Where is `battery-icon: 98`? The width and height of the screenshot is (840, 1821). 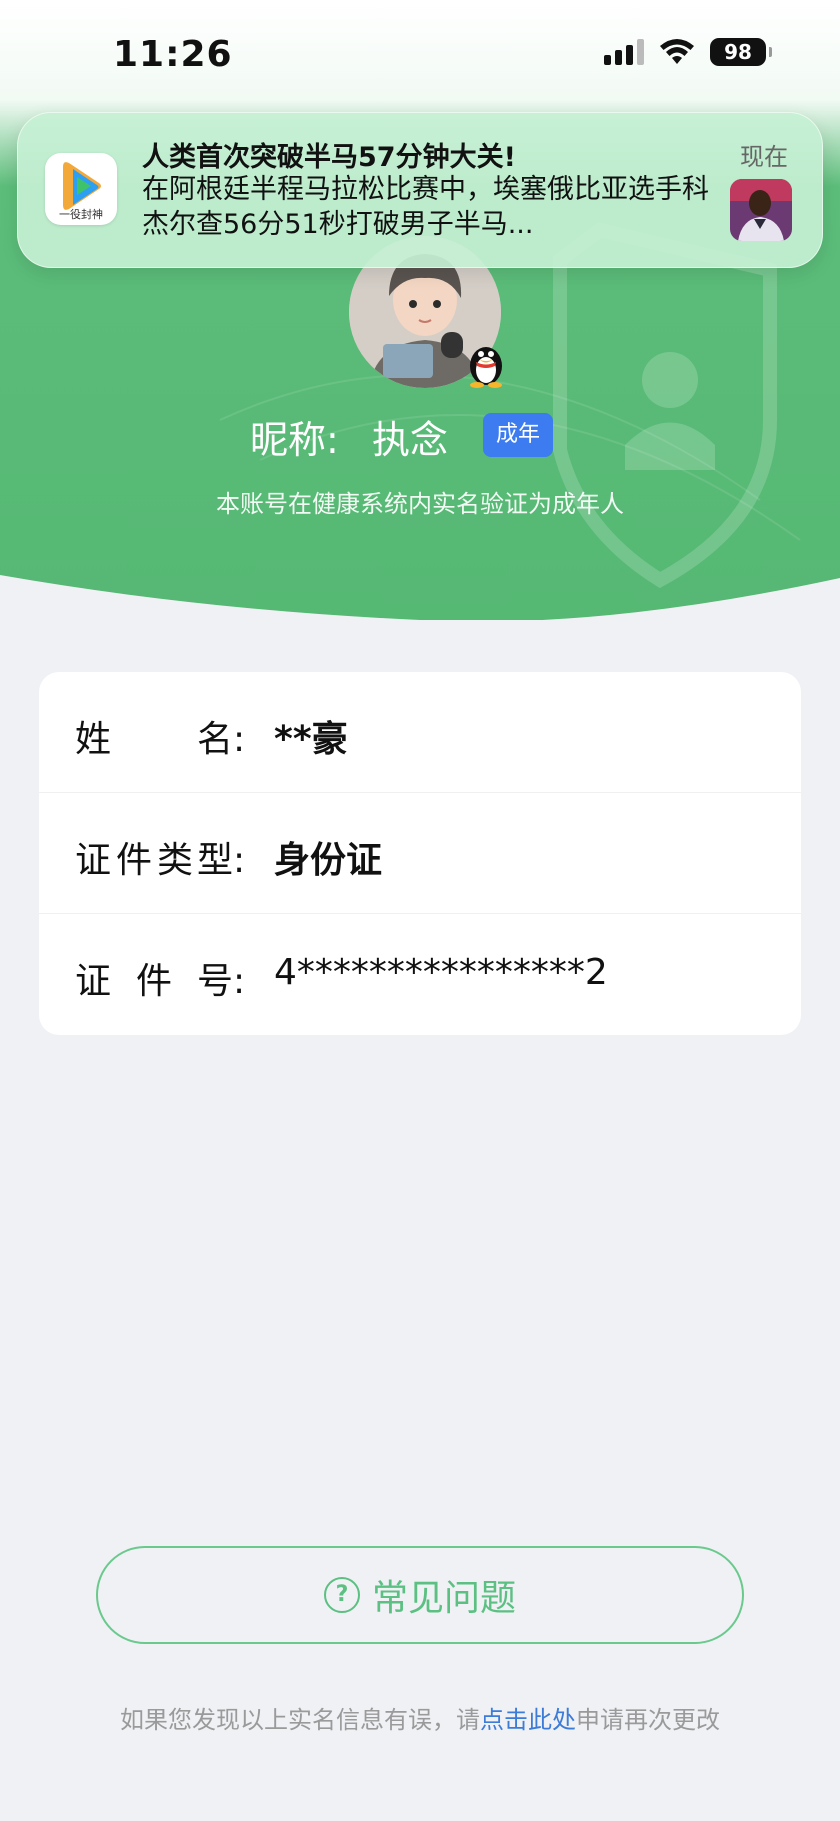
battery-icon: 98 is located at coordinates (741, 52).